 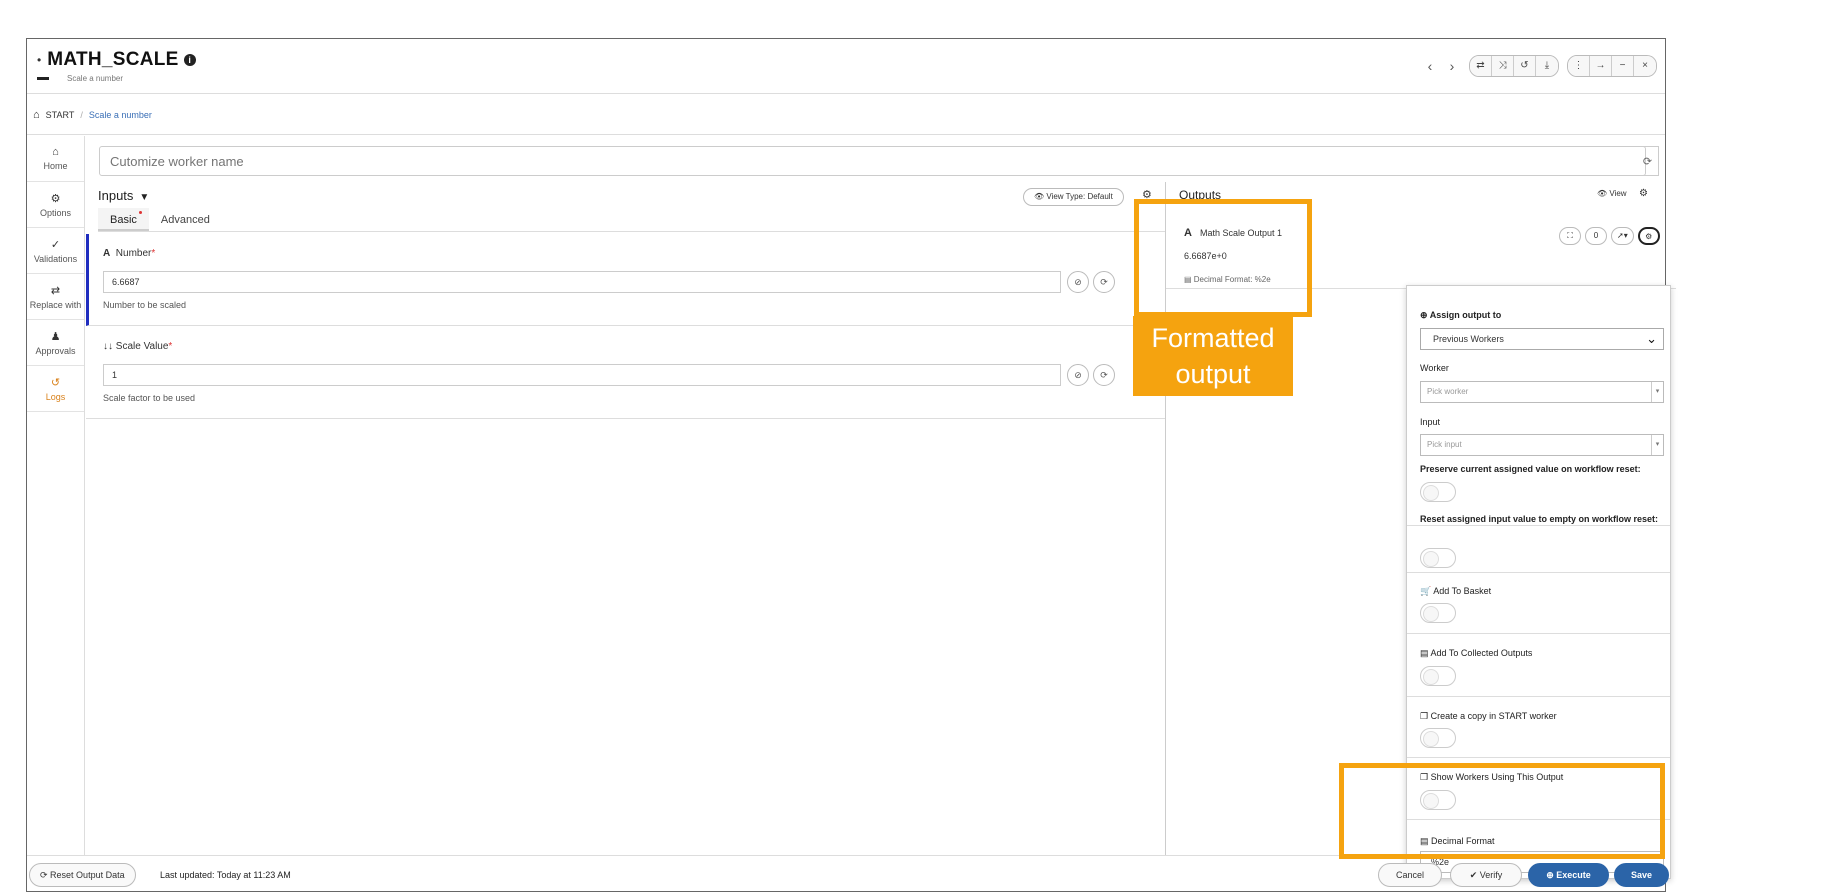 I want to click on cancel-button: Cancel, so click(x=1410, y=875).